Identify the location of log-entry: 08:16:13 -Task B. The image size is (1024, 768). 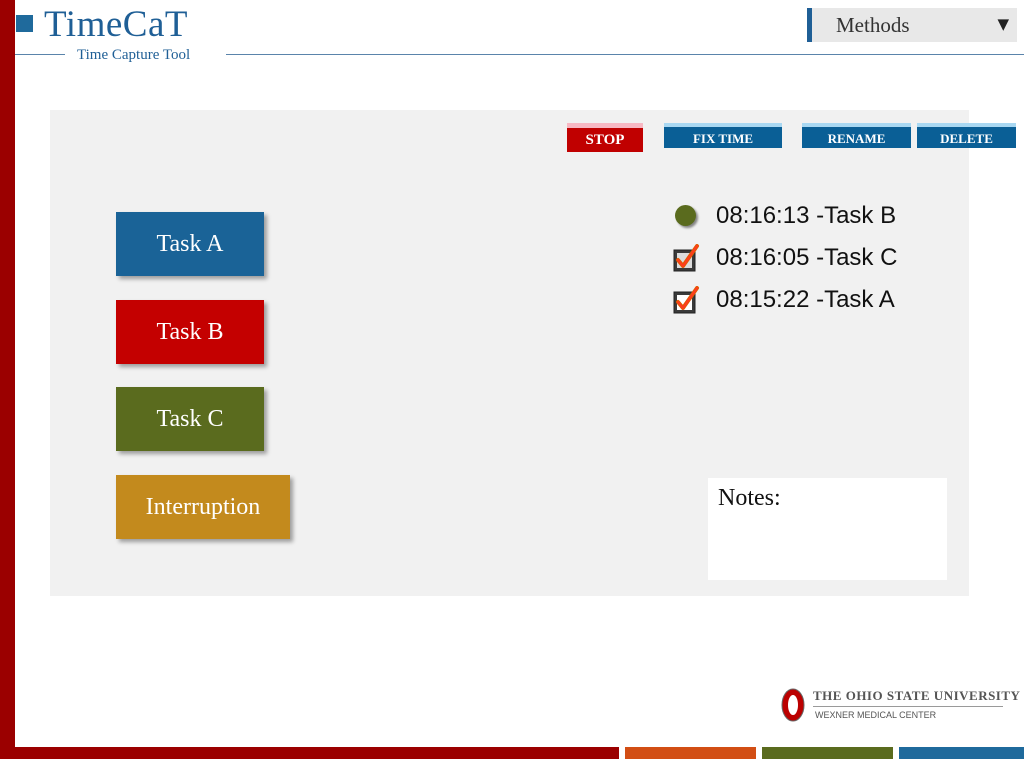
(822, 216).